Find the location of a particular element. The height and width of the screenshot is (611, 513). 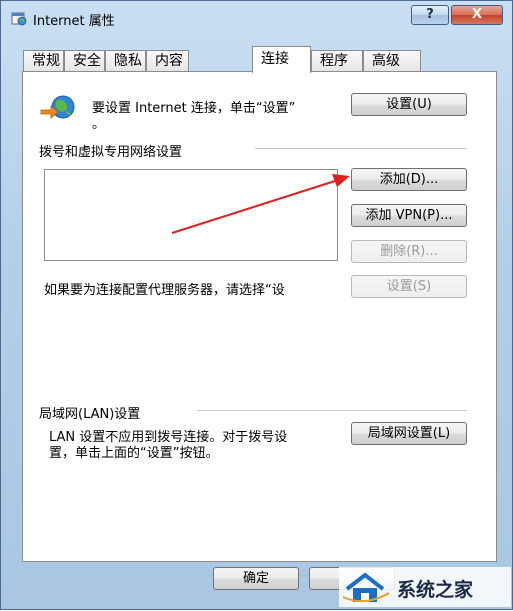

watermark-text: 系统之家 is located at coordinates (435, 590).